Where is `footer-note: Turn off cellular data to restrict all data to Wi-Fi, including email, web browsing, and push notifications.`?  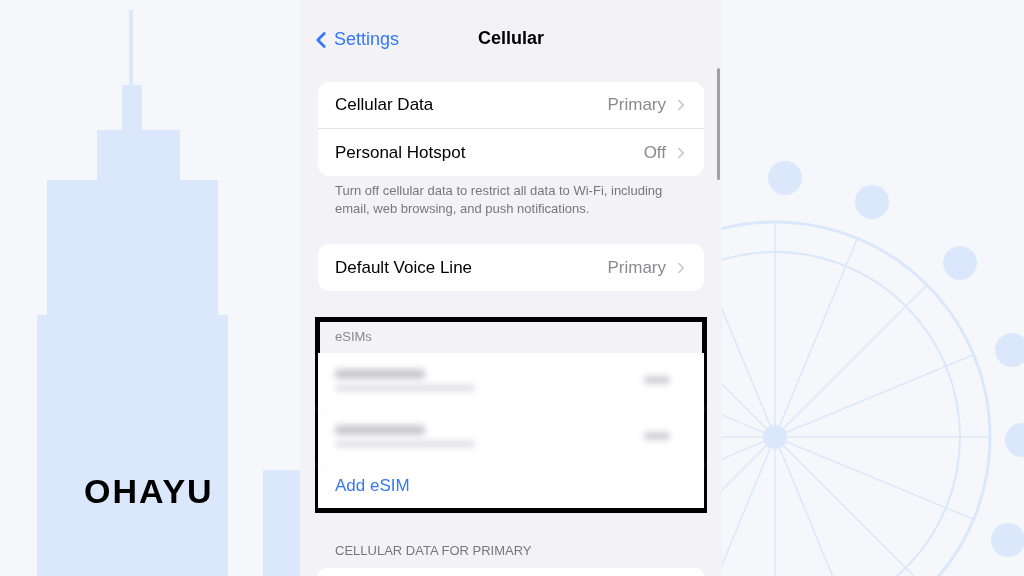 footer-note: Turn off cellular data to restrict all data to Wi-Fi, including email, web browsing, and push notifications. is located at coordinates (499, 200).